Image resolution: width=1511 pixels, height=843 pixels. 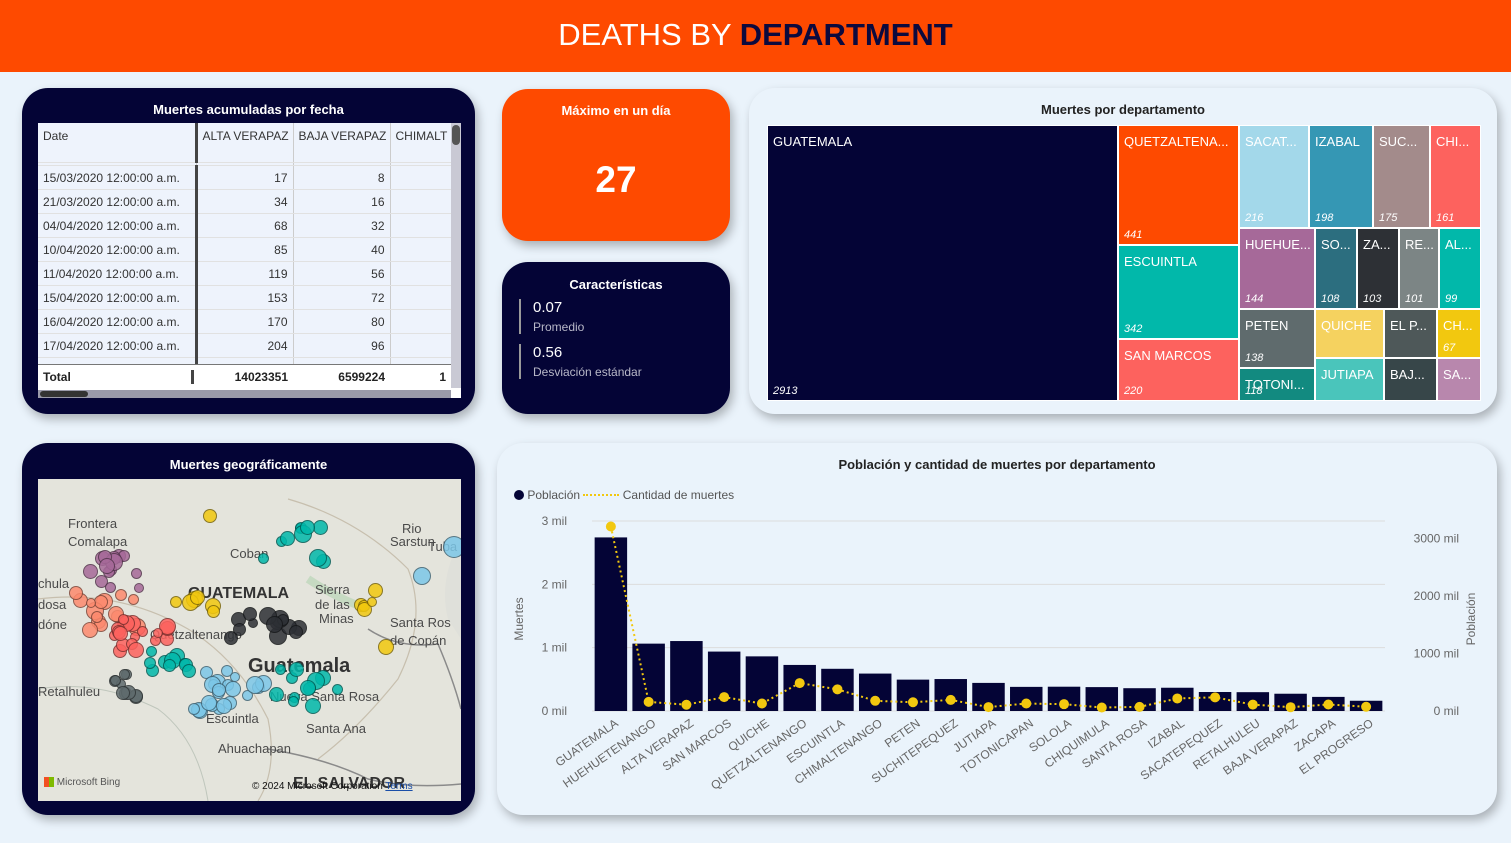 I want to click on y-tick-label: 3 mil, so click(x=554, y=521).